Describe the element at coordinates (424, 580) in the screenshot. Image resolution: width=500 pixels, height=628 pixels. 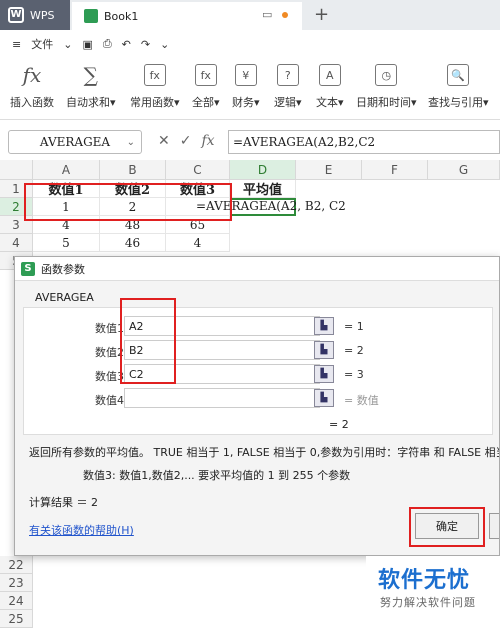
I see `watermark-title: 软件无忧` at that location.